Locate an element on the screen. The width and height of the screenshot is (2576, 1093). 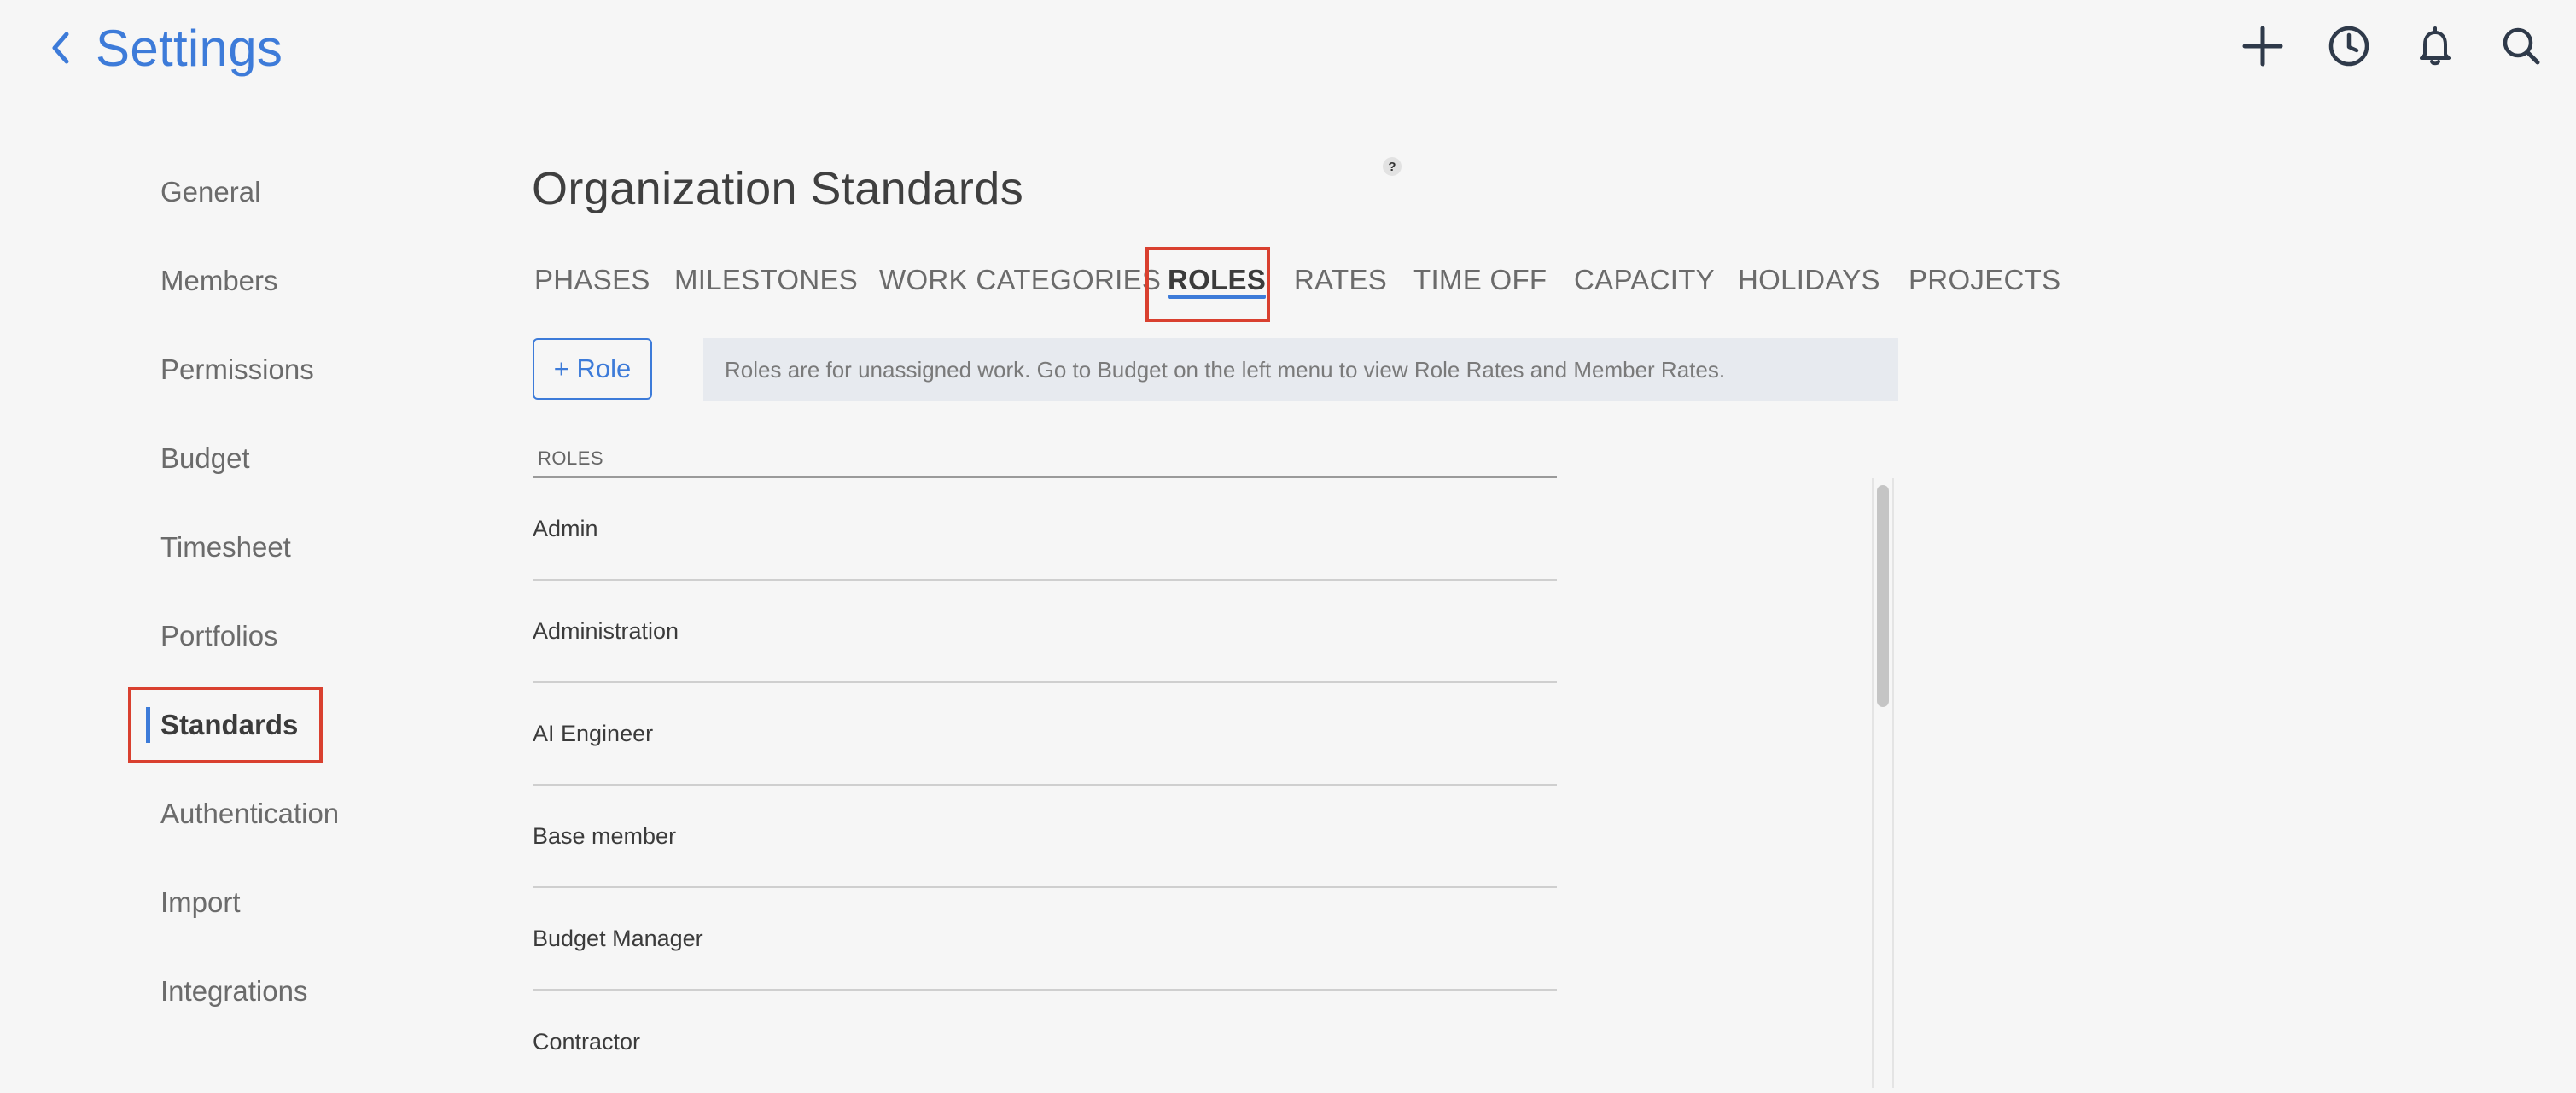
sidebar-item-label: Integrations is located at coordinates (234, 991).